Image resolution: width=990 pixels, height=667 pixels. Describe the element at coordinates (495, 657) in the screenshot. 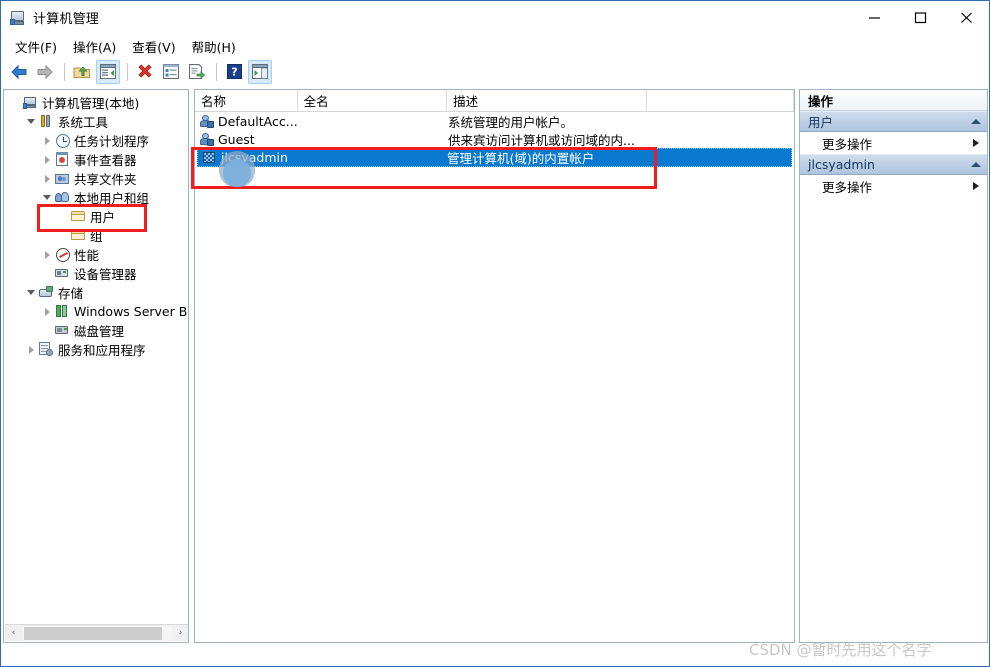

I see `window-bottom-strip` at that location.